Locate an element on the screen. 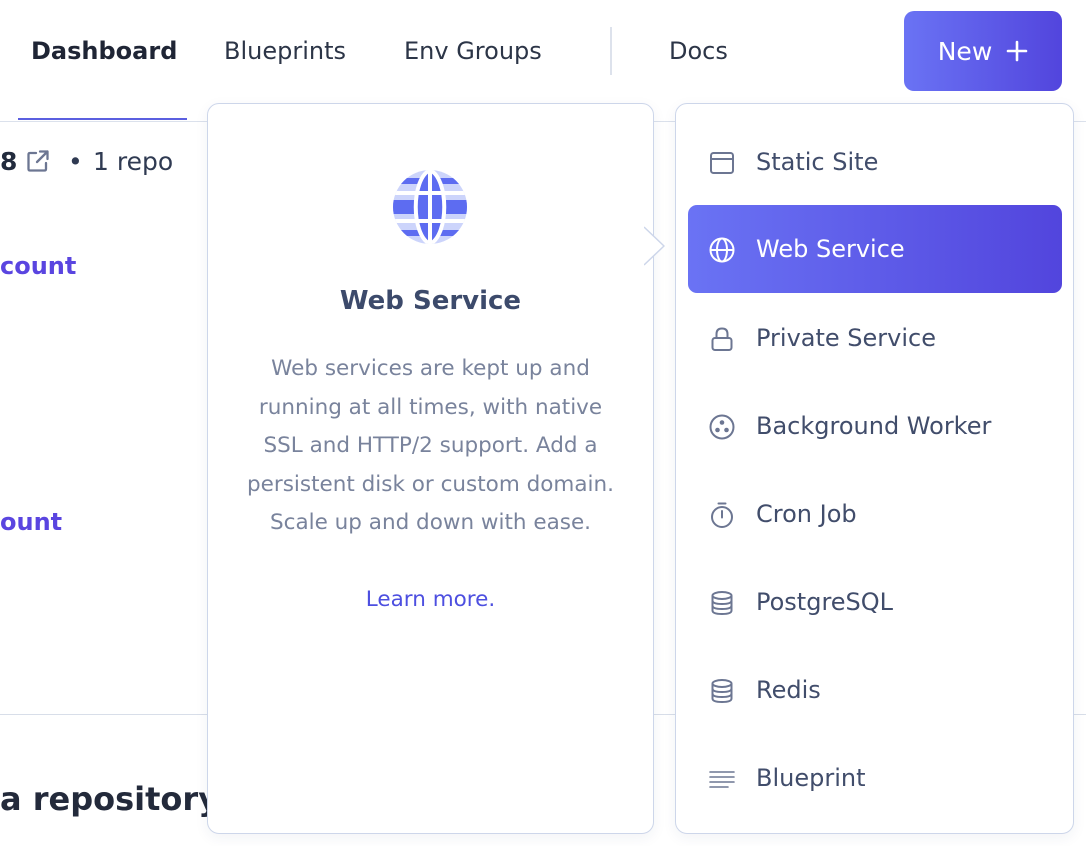 The image size is (1086, 846). nav-dashboard: Dashboard is located at coordinates (104, 51).